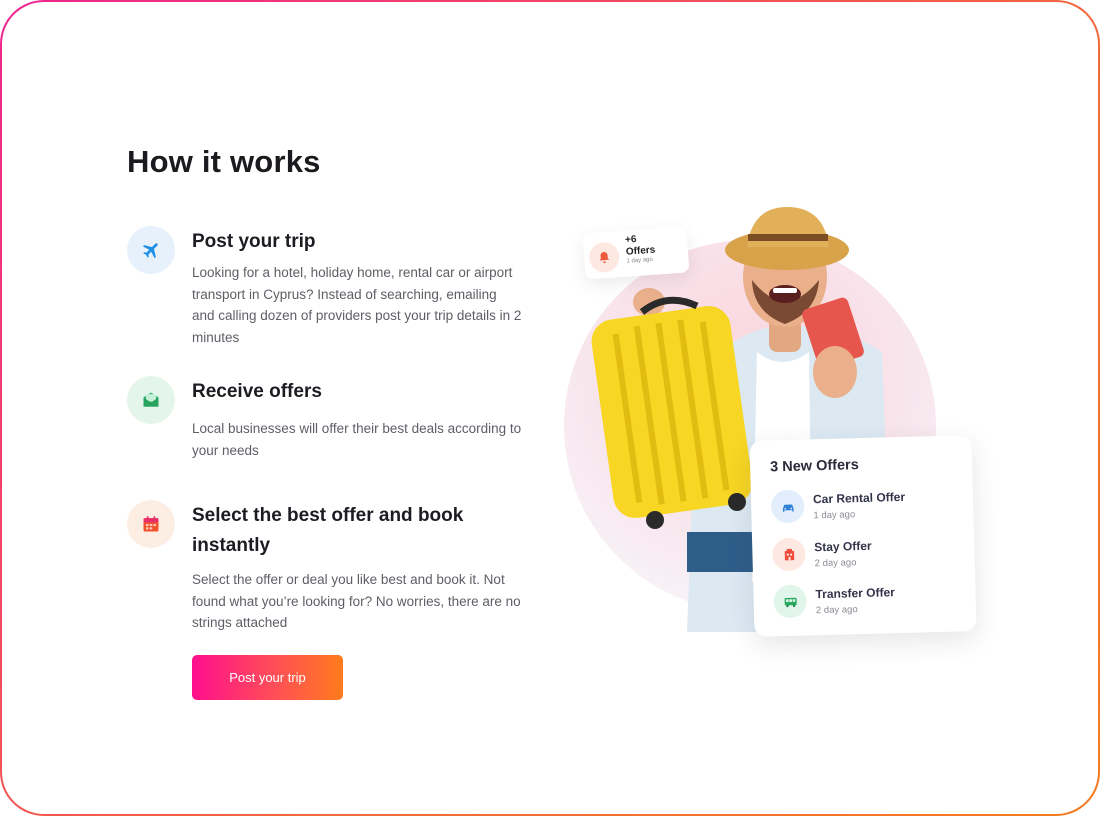  What do you see at coordinates (151, 250) in the screenshot?
I see `airplane-icon` at bounding box center [151, 250].